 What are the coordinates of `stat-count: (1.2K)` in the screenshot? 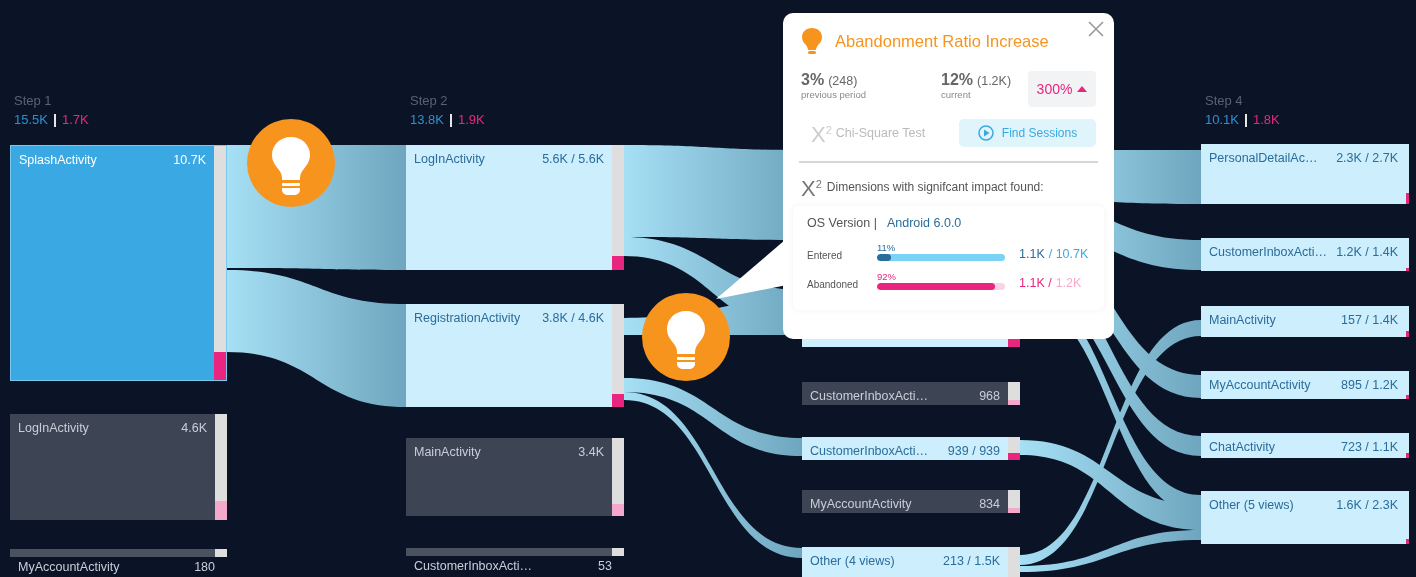 It's located at (994, 81).